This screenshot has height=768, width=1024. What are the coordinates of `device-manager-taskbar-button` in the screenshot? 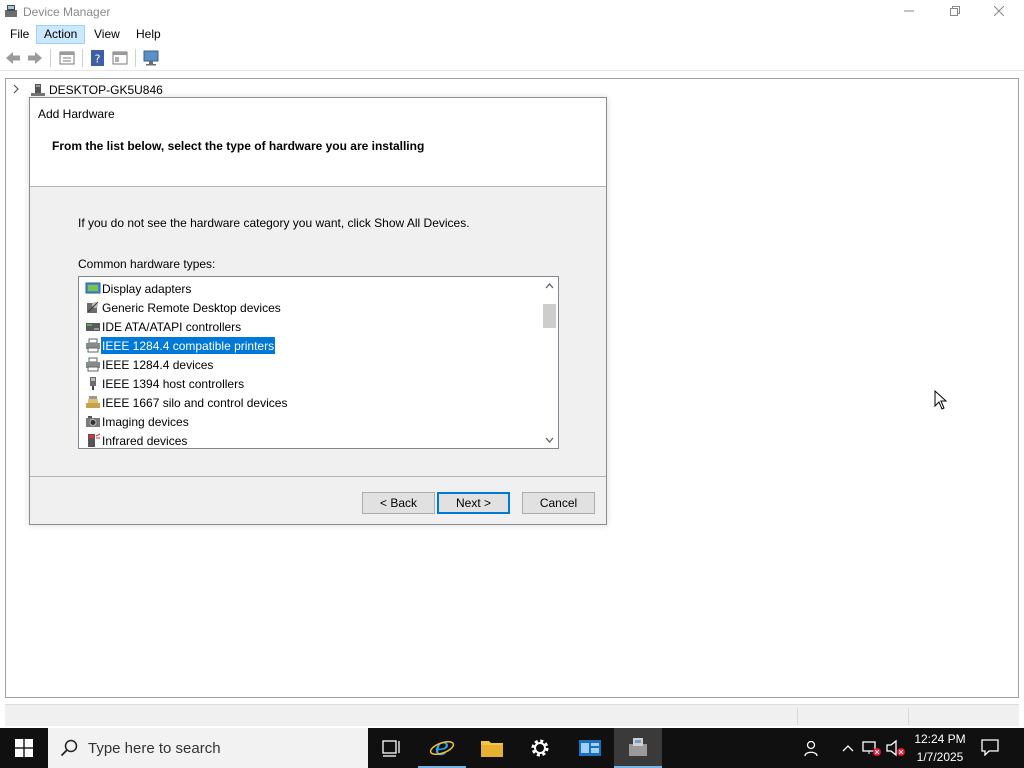 It's located at (638, 748).